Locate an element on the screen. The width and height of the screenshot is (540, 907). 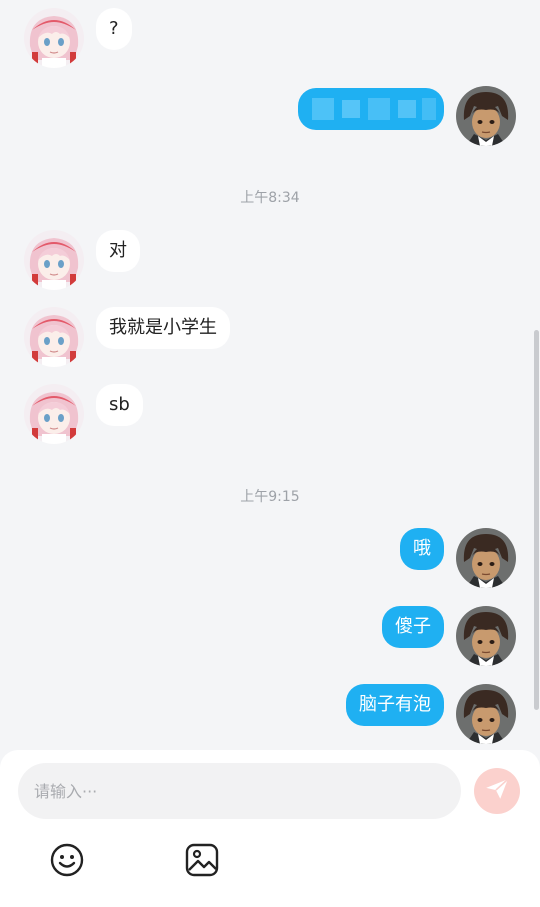
outgoing-message-bubble: 哦 is located at coordinates (422, 549).